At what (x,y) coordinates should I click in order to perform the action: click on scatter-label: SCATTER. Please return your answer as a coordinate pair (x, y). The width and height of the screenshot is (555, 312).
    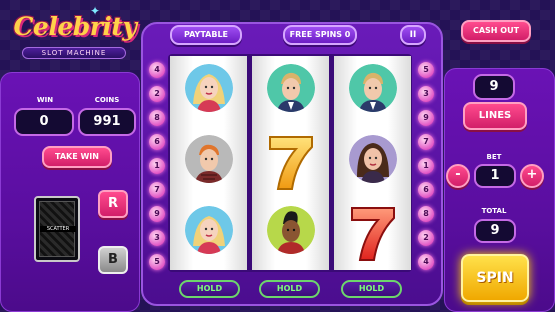
    Looking at the image, I should click on (58, 229).